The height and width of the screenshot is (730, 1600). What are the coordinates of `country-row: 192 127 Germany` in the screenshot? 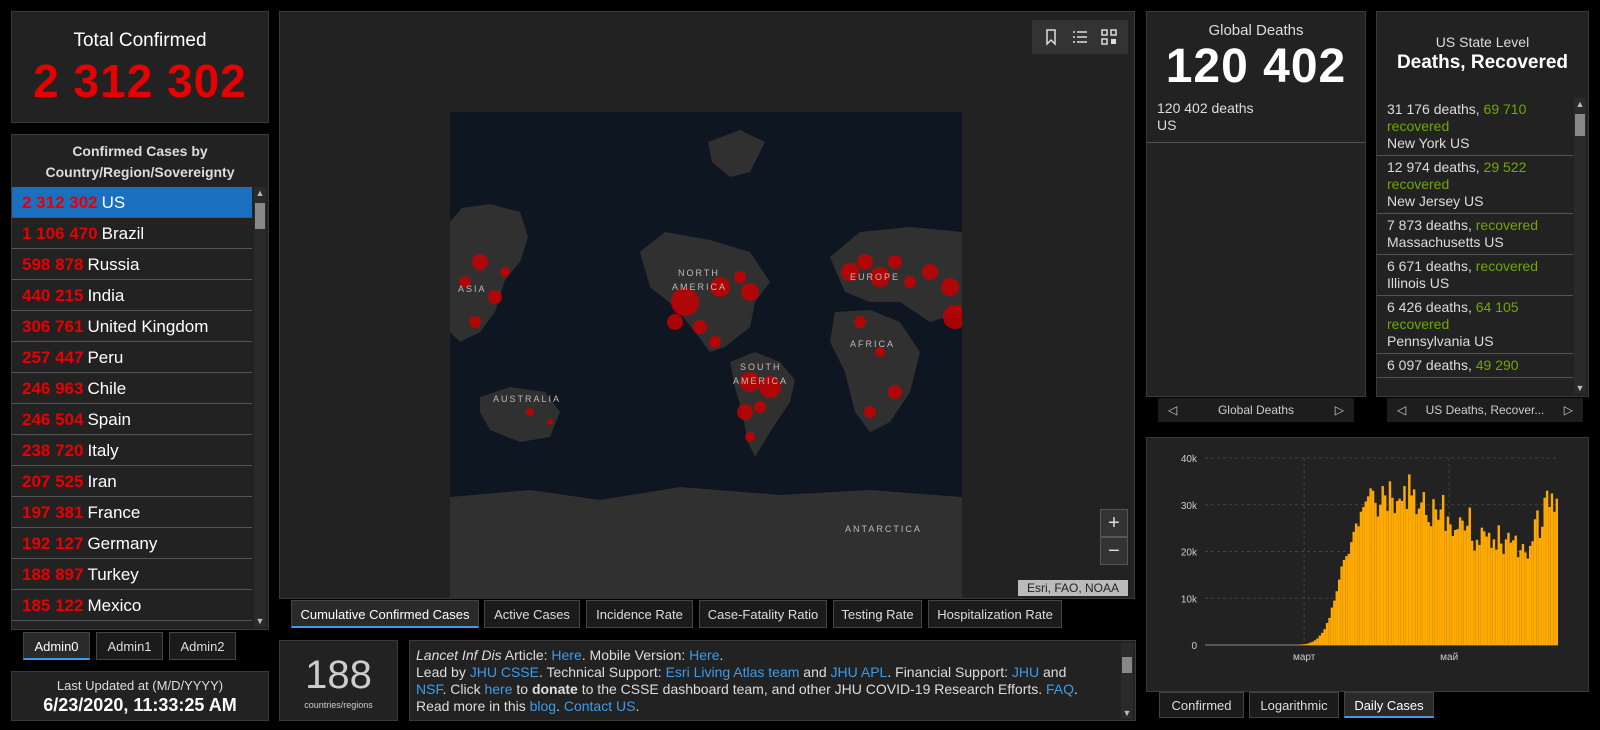 It's located at (132, 543).